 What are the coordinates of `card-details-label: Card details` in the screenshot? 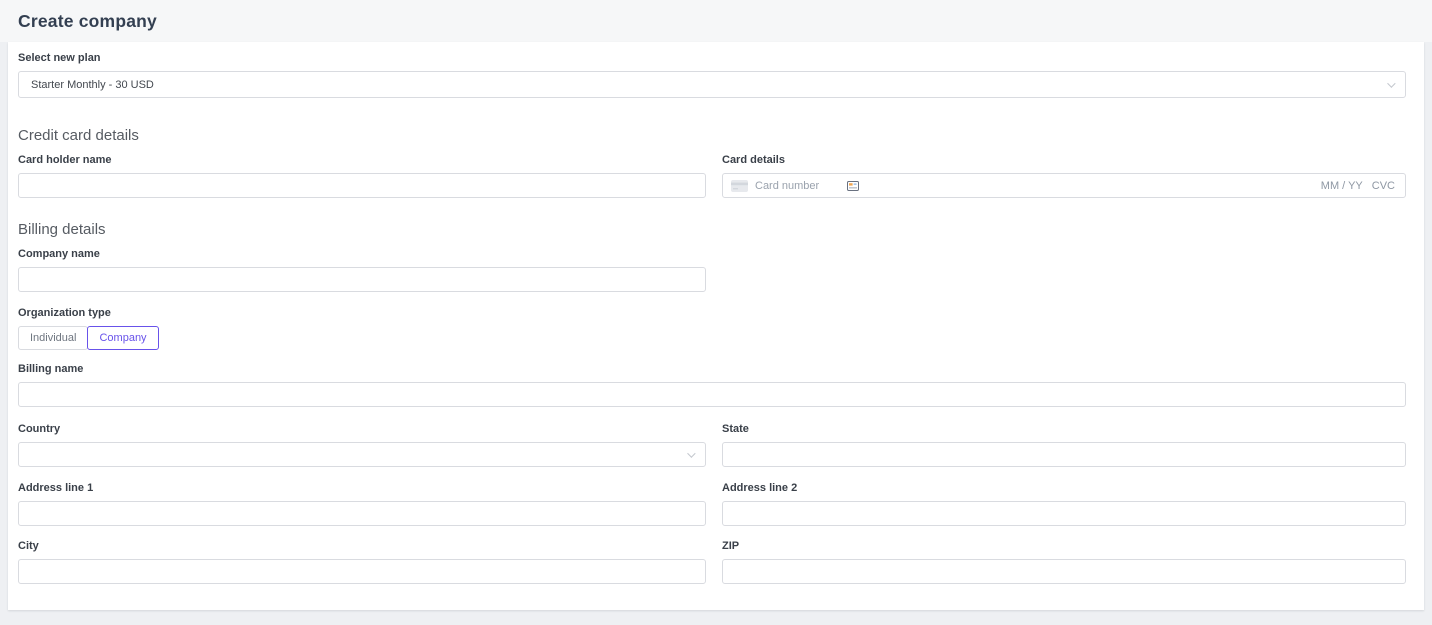 It's located at (753, 160).